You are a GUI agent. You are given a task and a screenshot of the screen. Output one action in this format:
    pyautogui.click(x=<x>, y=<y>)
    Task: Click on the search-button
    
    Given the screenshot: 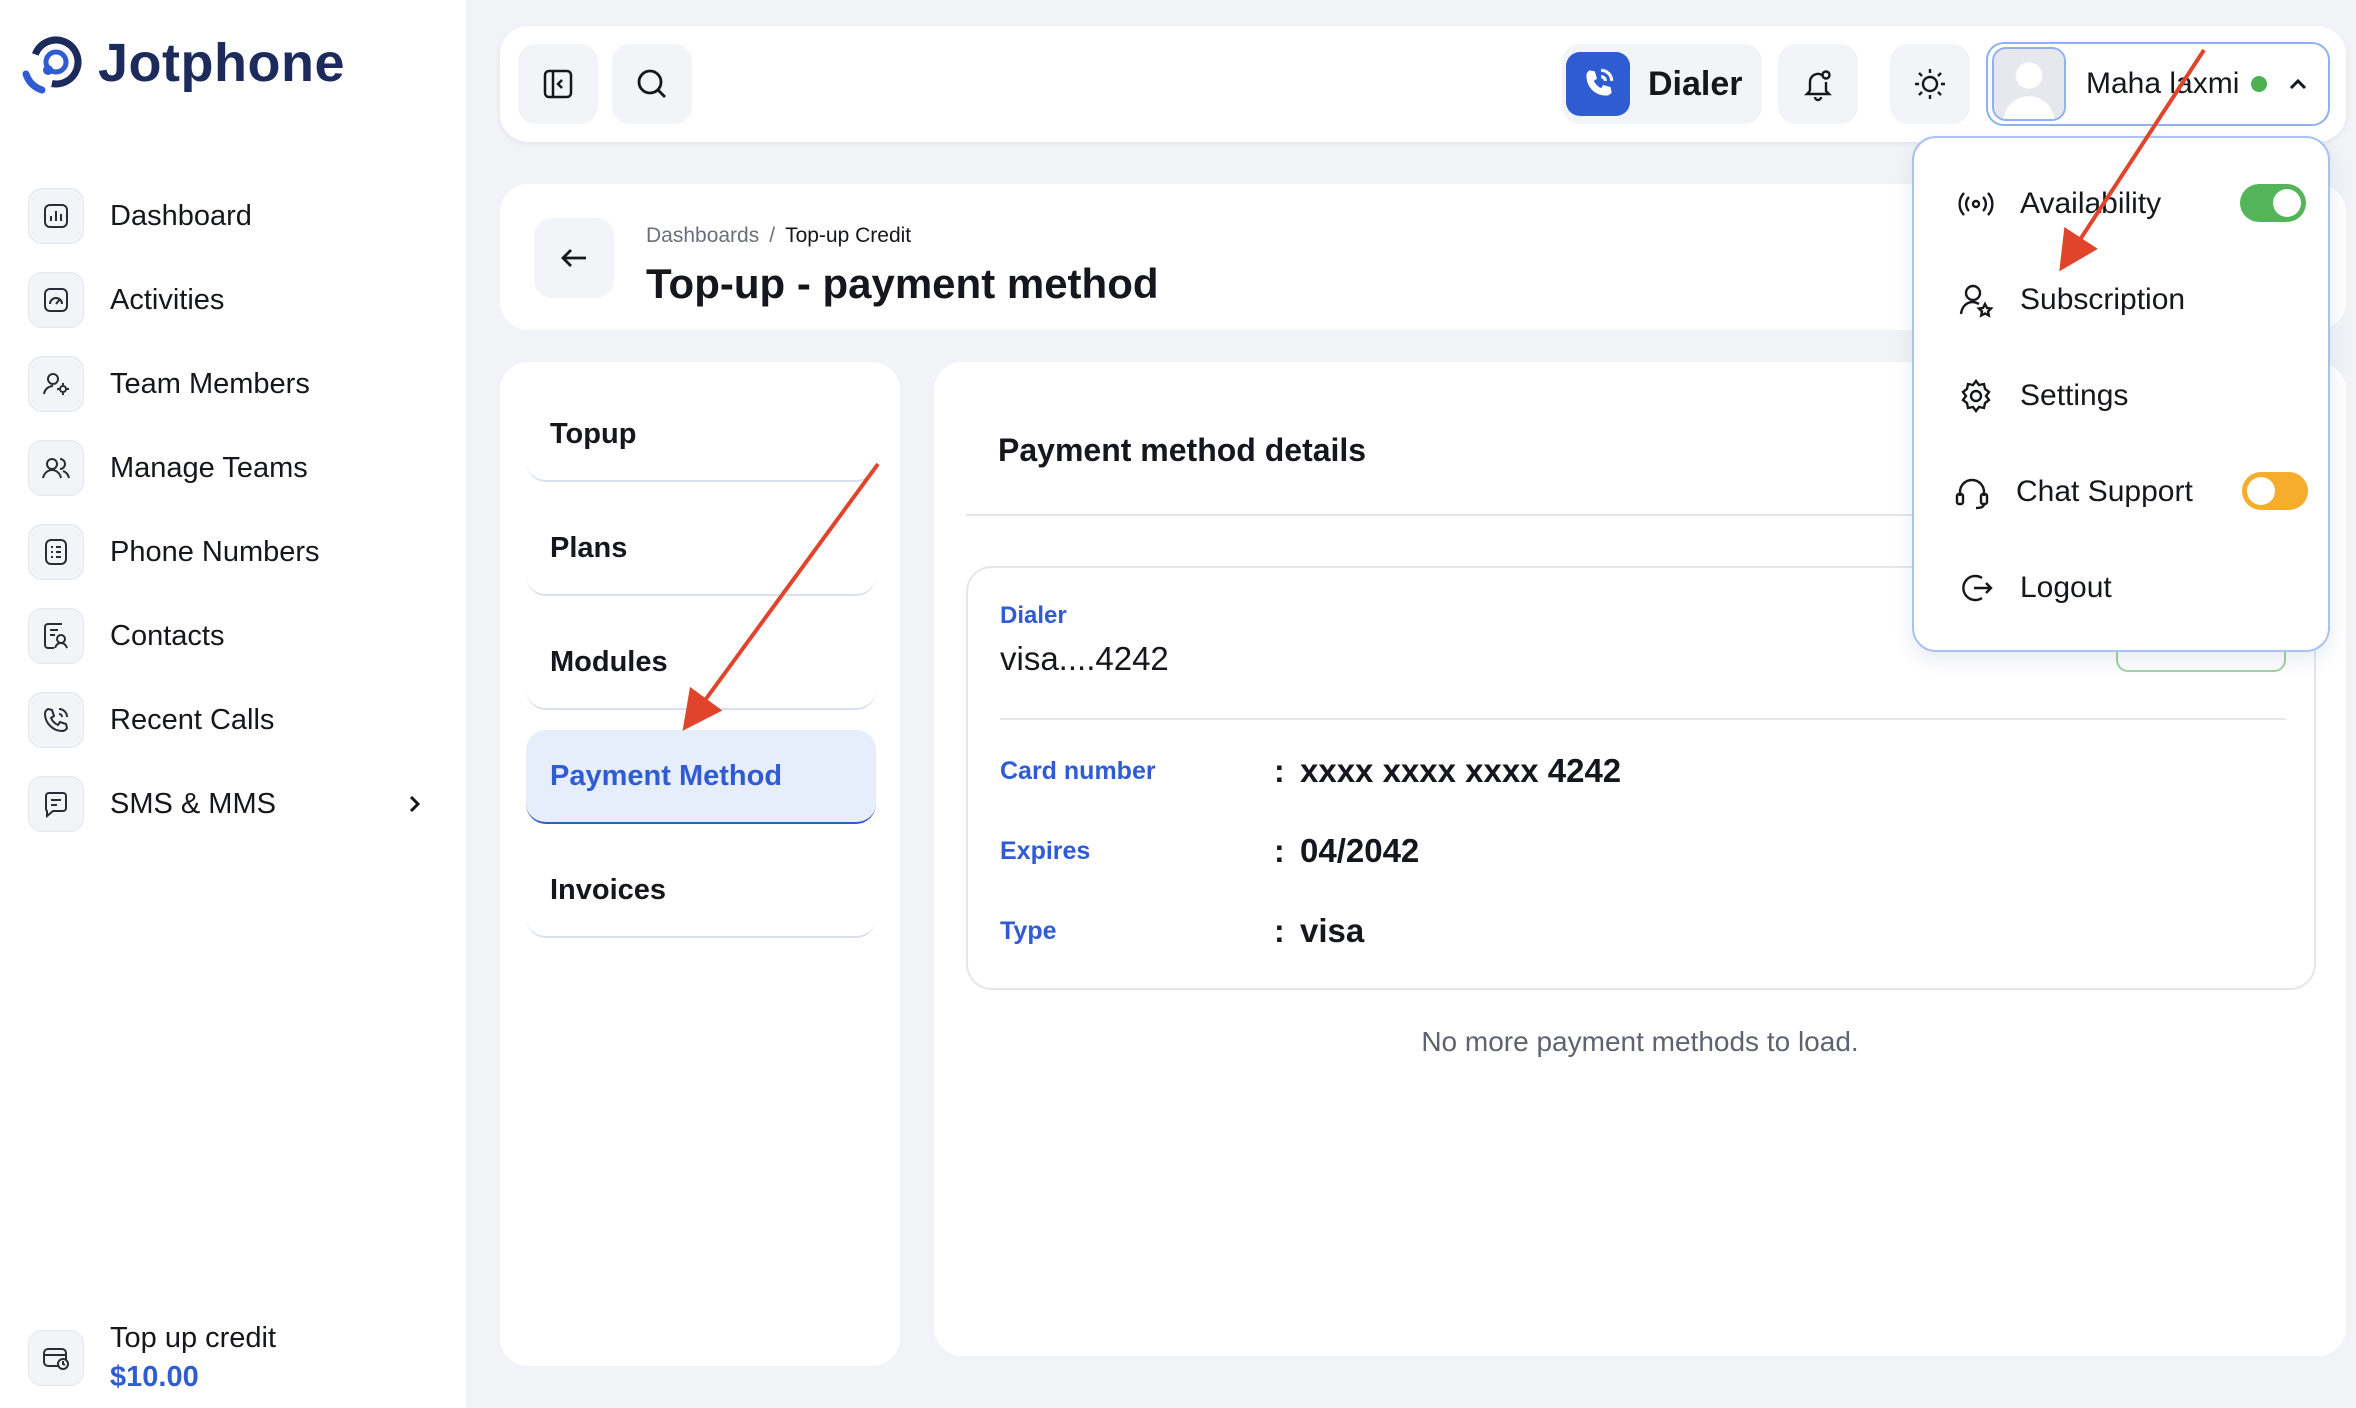 What is the action you would take?
    pyautogui.click(x=652, y=84)
    